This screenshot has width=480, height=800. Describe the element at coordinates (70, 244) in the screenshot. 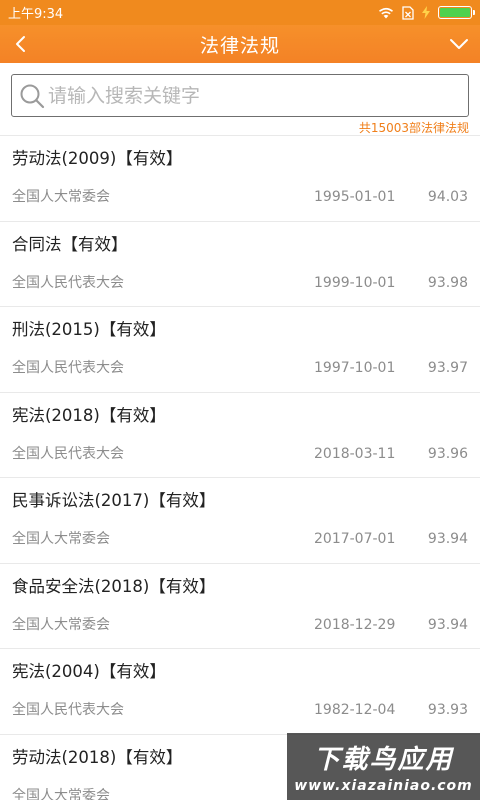

I see `item-title: 合同法【有效】` at that location.